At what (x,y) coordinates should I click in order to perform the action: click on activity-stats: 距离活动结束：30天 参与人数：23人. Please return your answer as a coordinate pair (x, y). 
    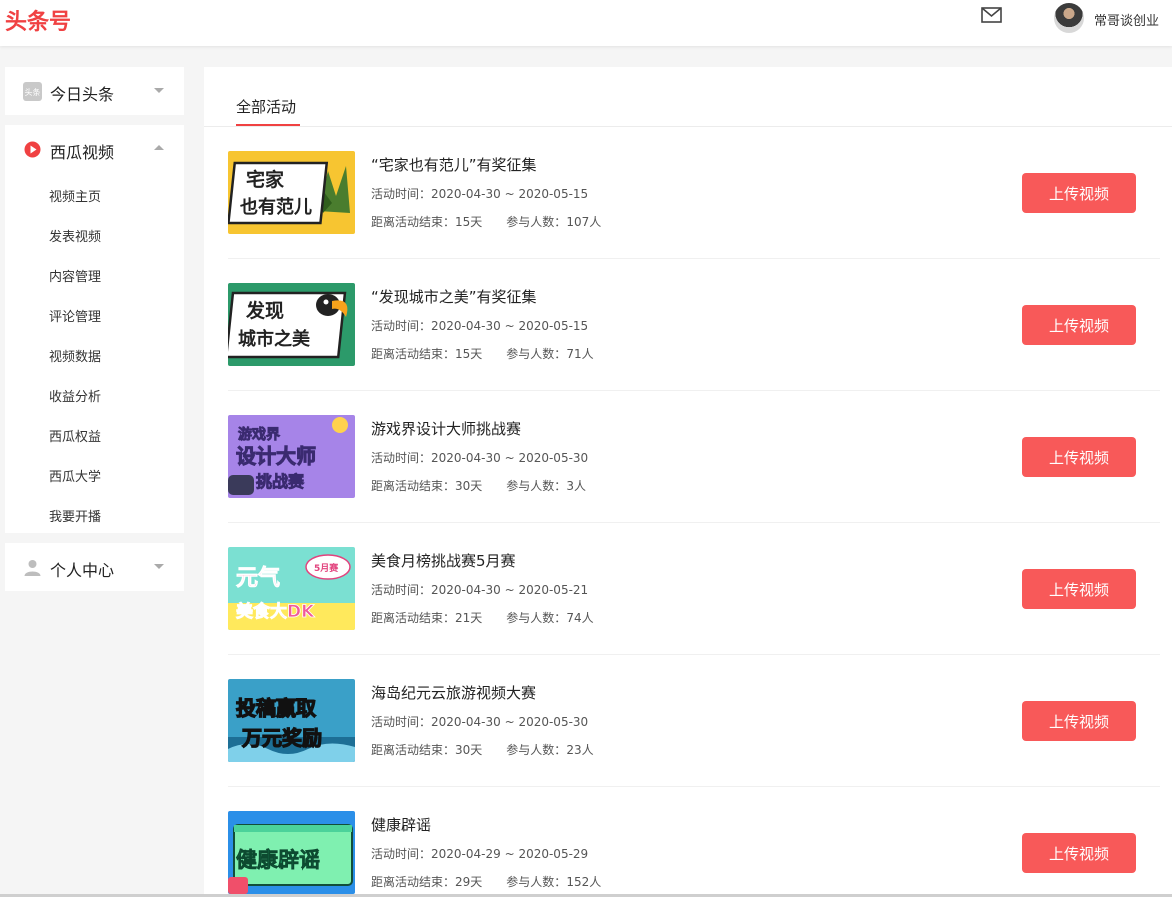
    Looking at the image, I should click on (482, 749).